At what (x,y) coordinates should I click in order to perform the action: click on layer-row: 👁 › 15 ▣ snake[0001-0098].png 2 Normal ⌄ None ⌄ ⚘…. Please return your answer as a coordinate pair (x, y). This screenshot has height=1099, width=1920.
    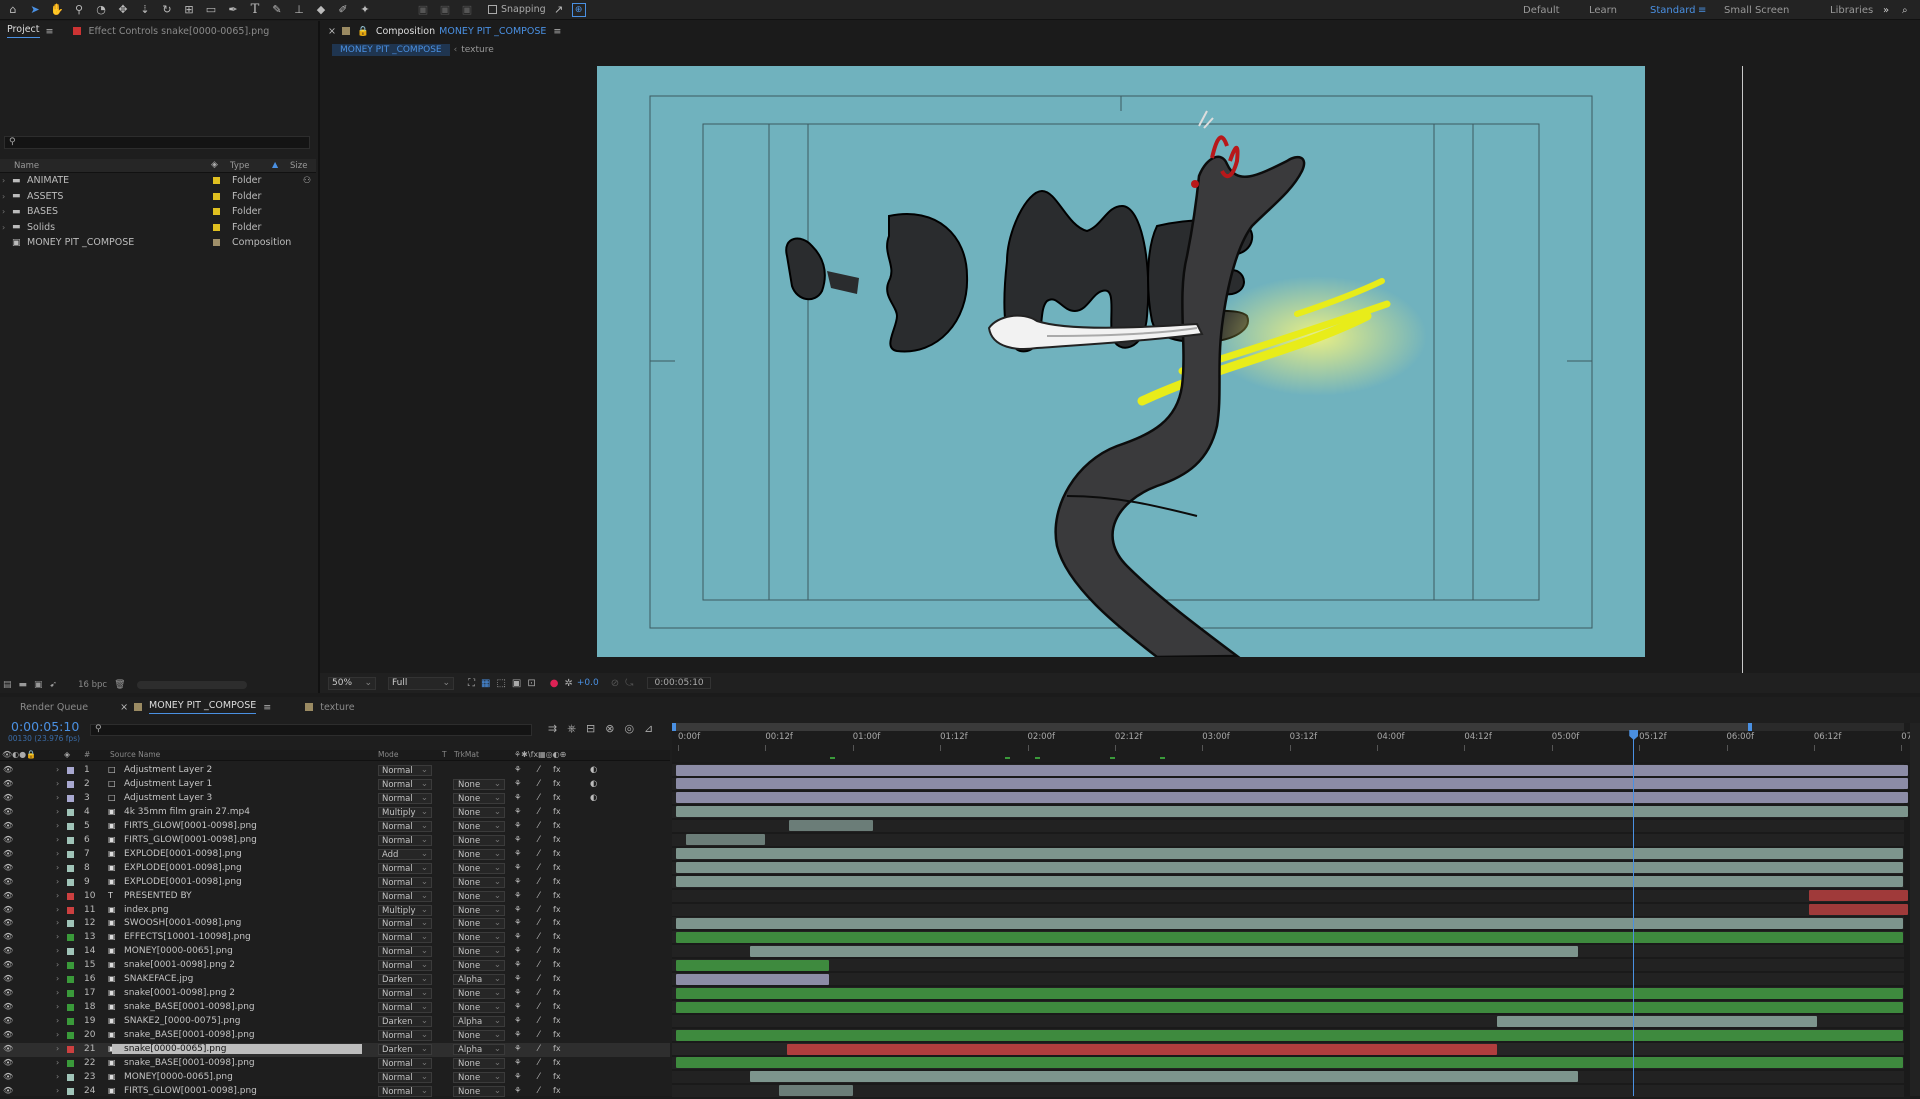
    Looking at the image, I should click on (335, 966).